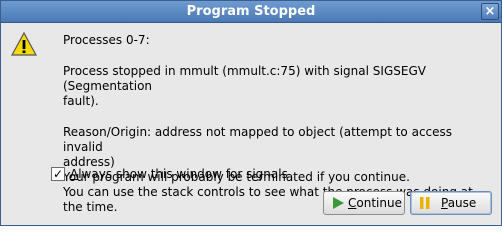 The height and width of the screenshot is (240, 502). What do you see at coordinates (81, 101) in the screenshot?
I see `message-line: fault).` at bounding box center [81, 101].